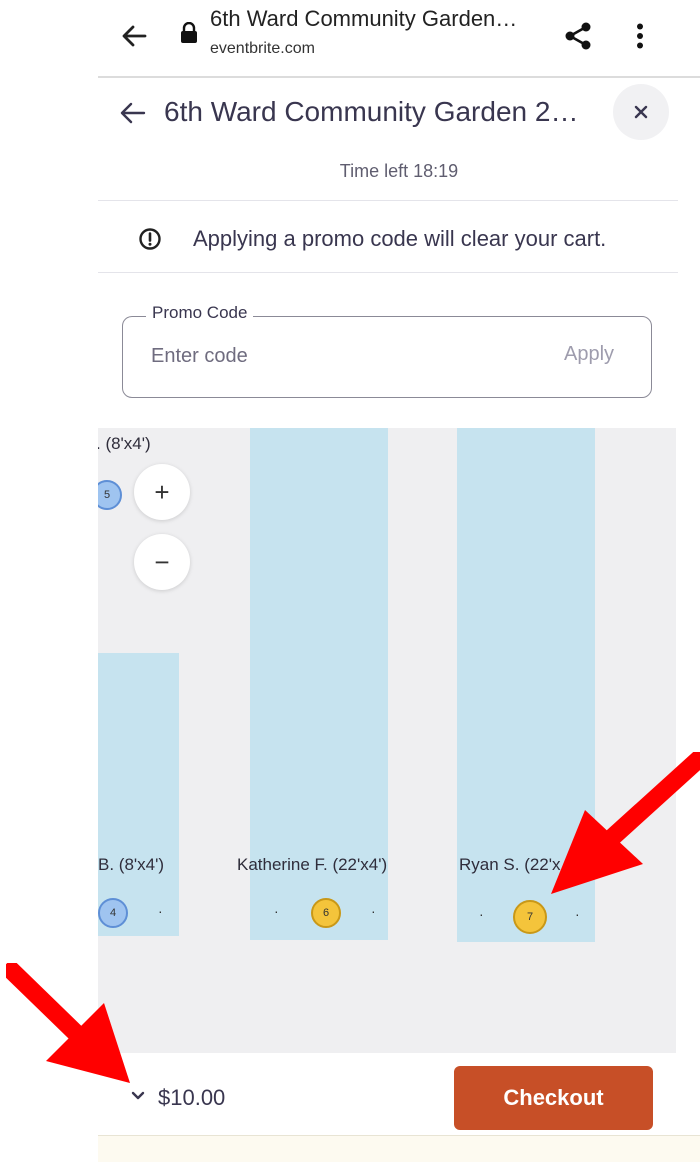 This screenshot has height=1162, width=700. Describe the element at coordinates (262, 49) in the screenshot. I see `url-domain: eventbrite.com` at that location.